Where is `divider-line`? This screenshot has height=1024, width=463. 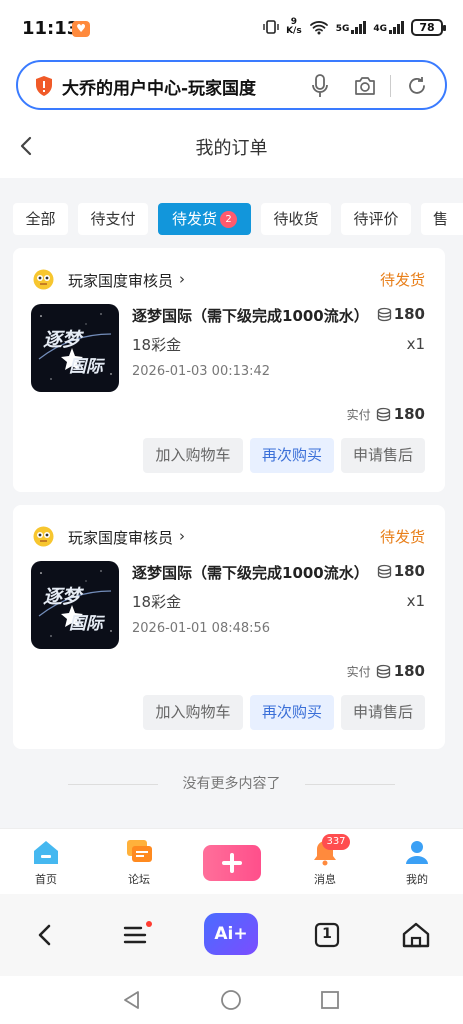
divider-line is located at coordinates (350, 784).